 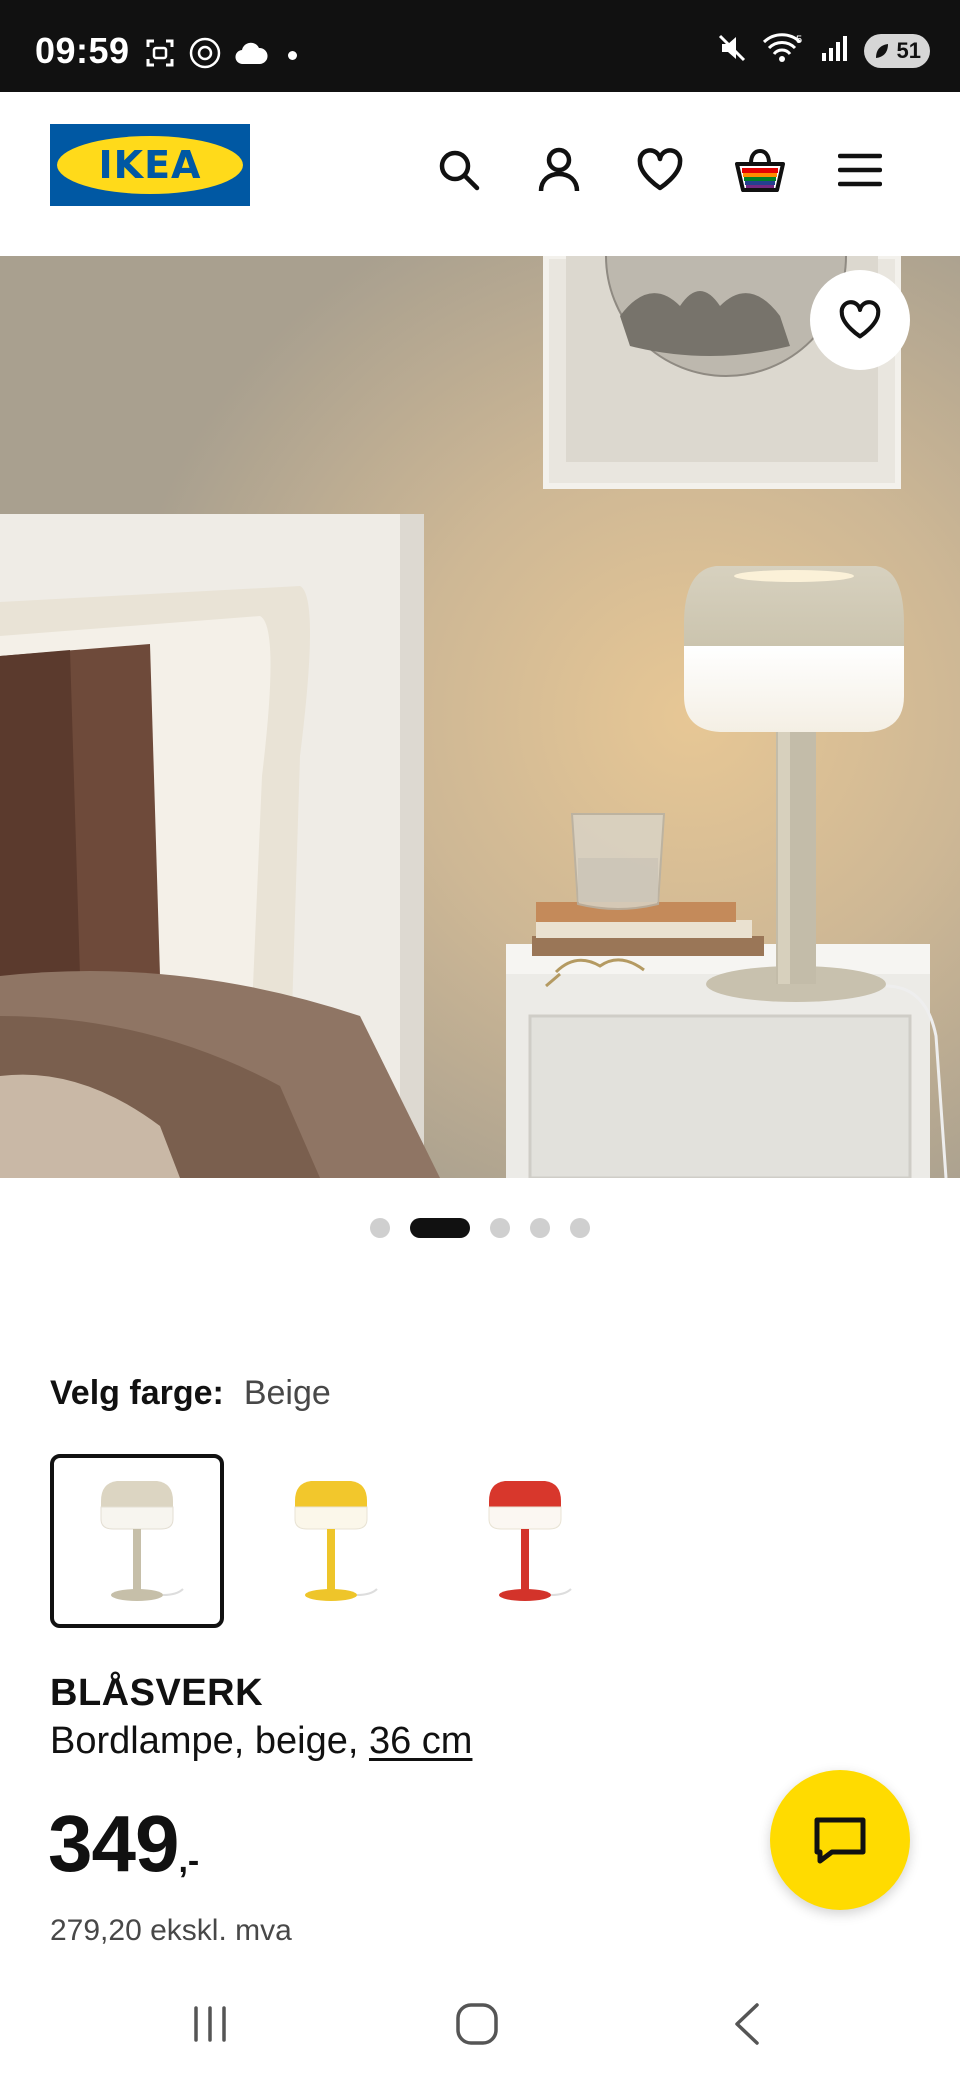 What do you see at coordinates (480, 46) in the screenshot?
I see `status-bar: 09:59 5 51` at bounding box center [480, 46].